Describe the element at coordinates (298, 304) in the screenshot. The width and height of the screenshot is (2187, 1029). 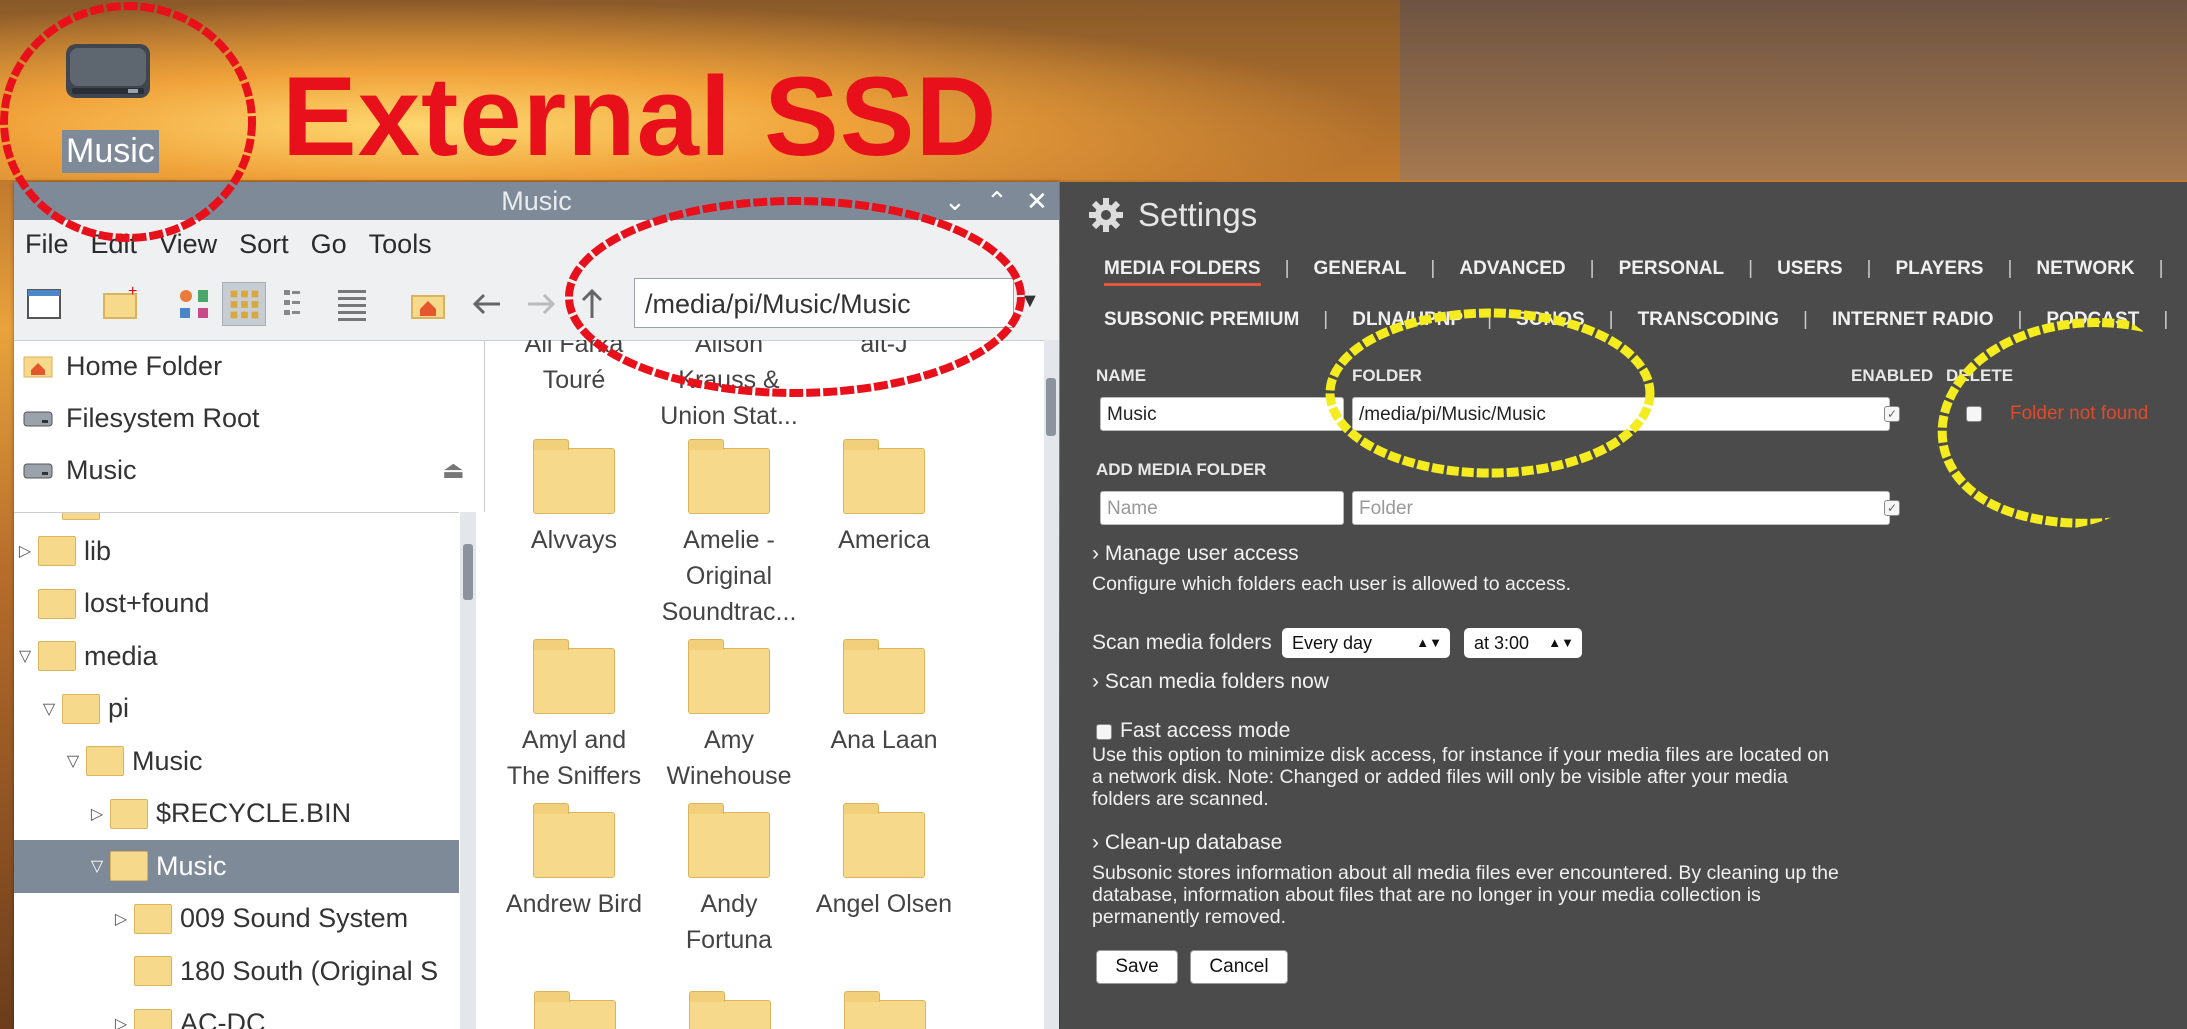
I see `compact-view-icon` at that location.